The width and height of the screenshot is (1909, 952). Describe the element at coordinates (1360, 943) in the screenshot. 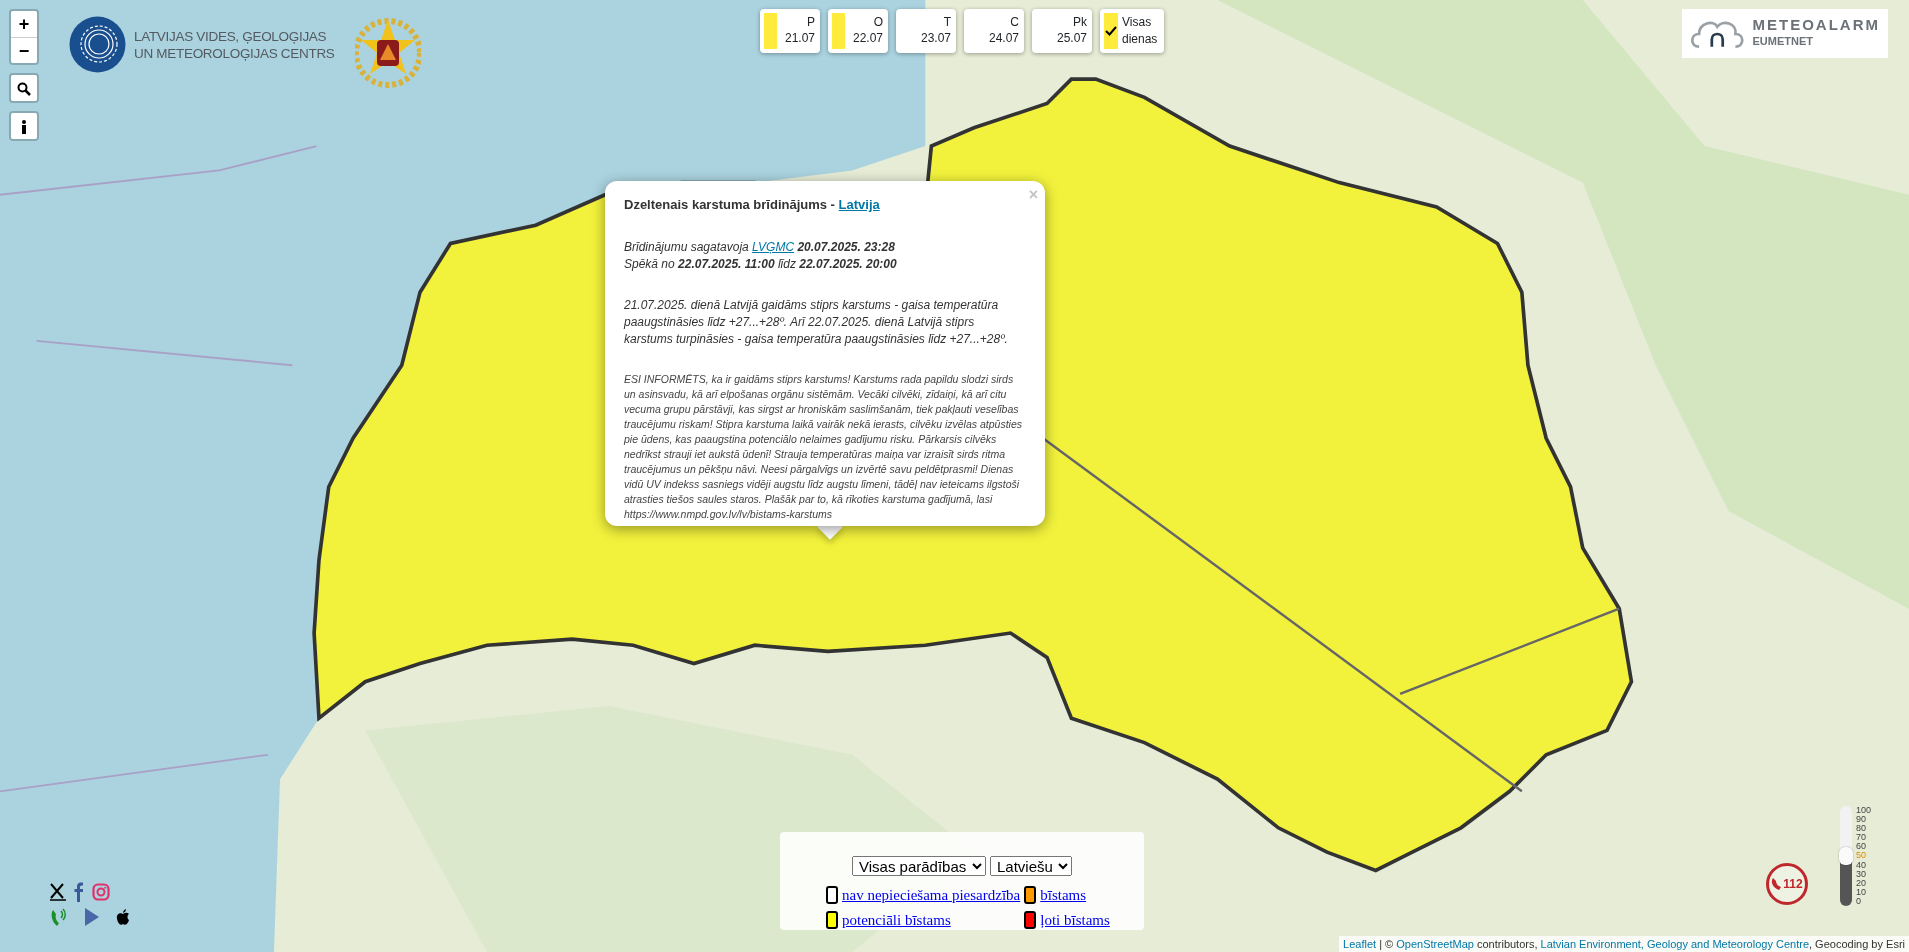

I see `link: Leaflet` at that location.